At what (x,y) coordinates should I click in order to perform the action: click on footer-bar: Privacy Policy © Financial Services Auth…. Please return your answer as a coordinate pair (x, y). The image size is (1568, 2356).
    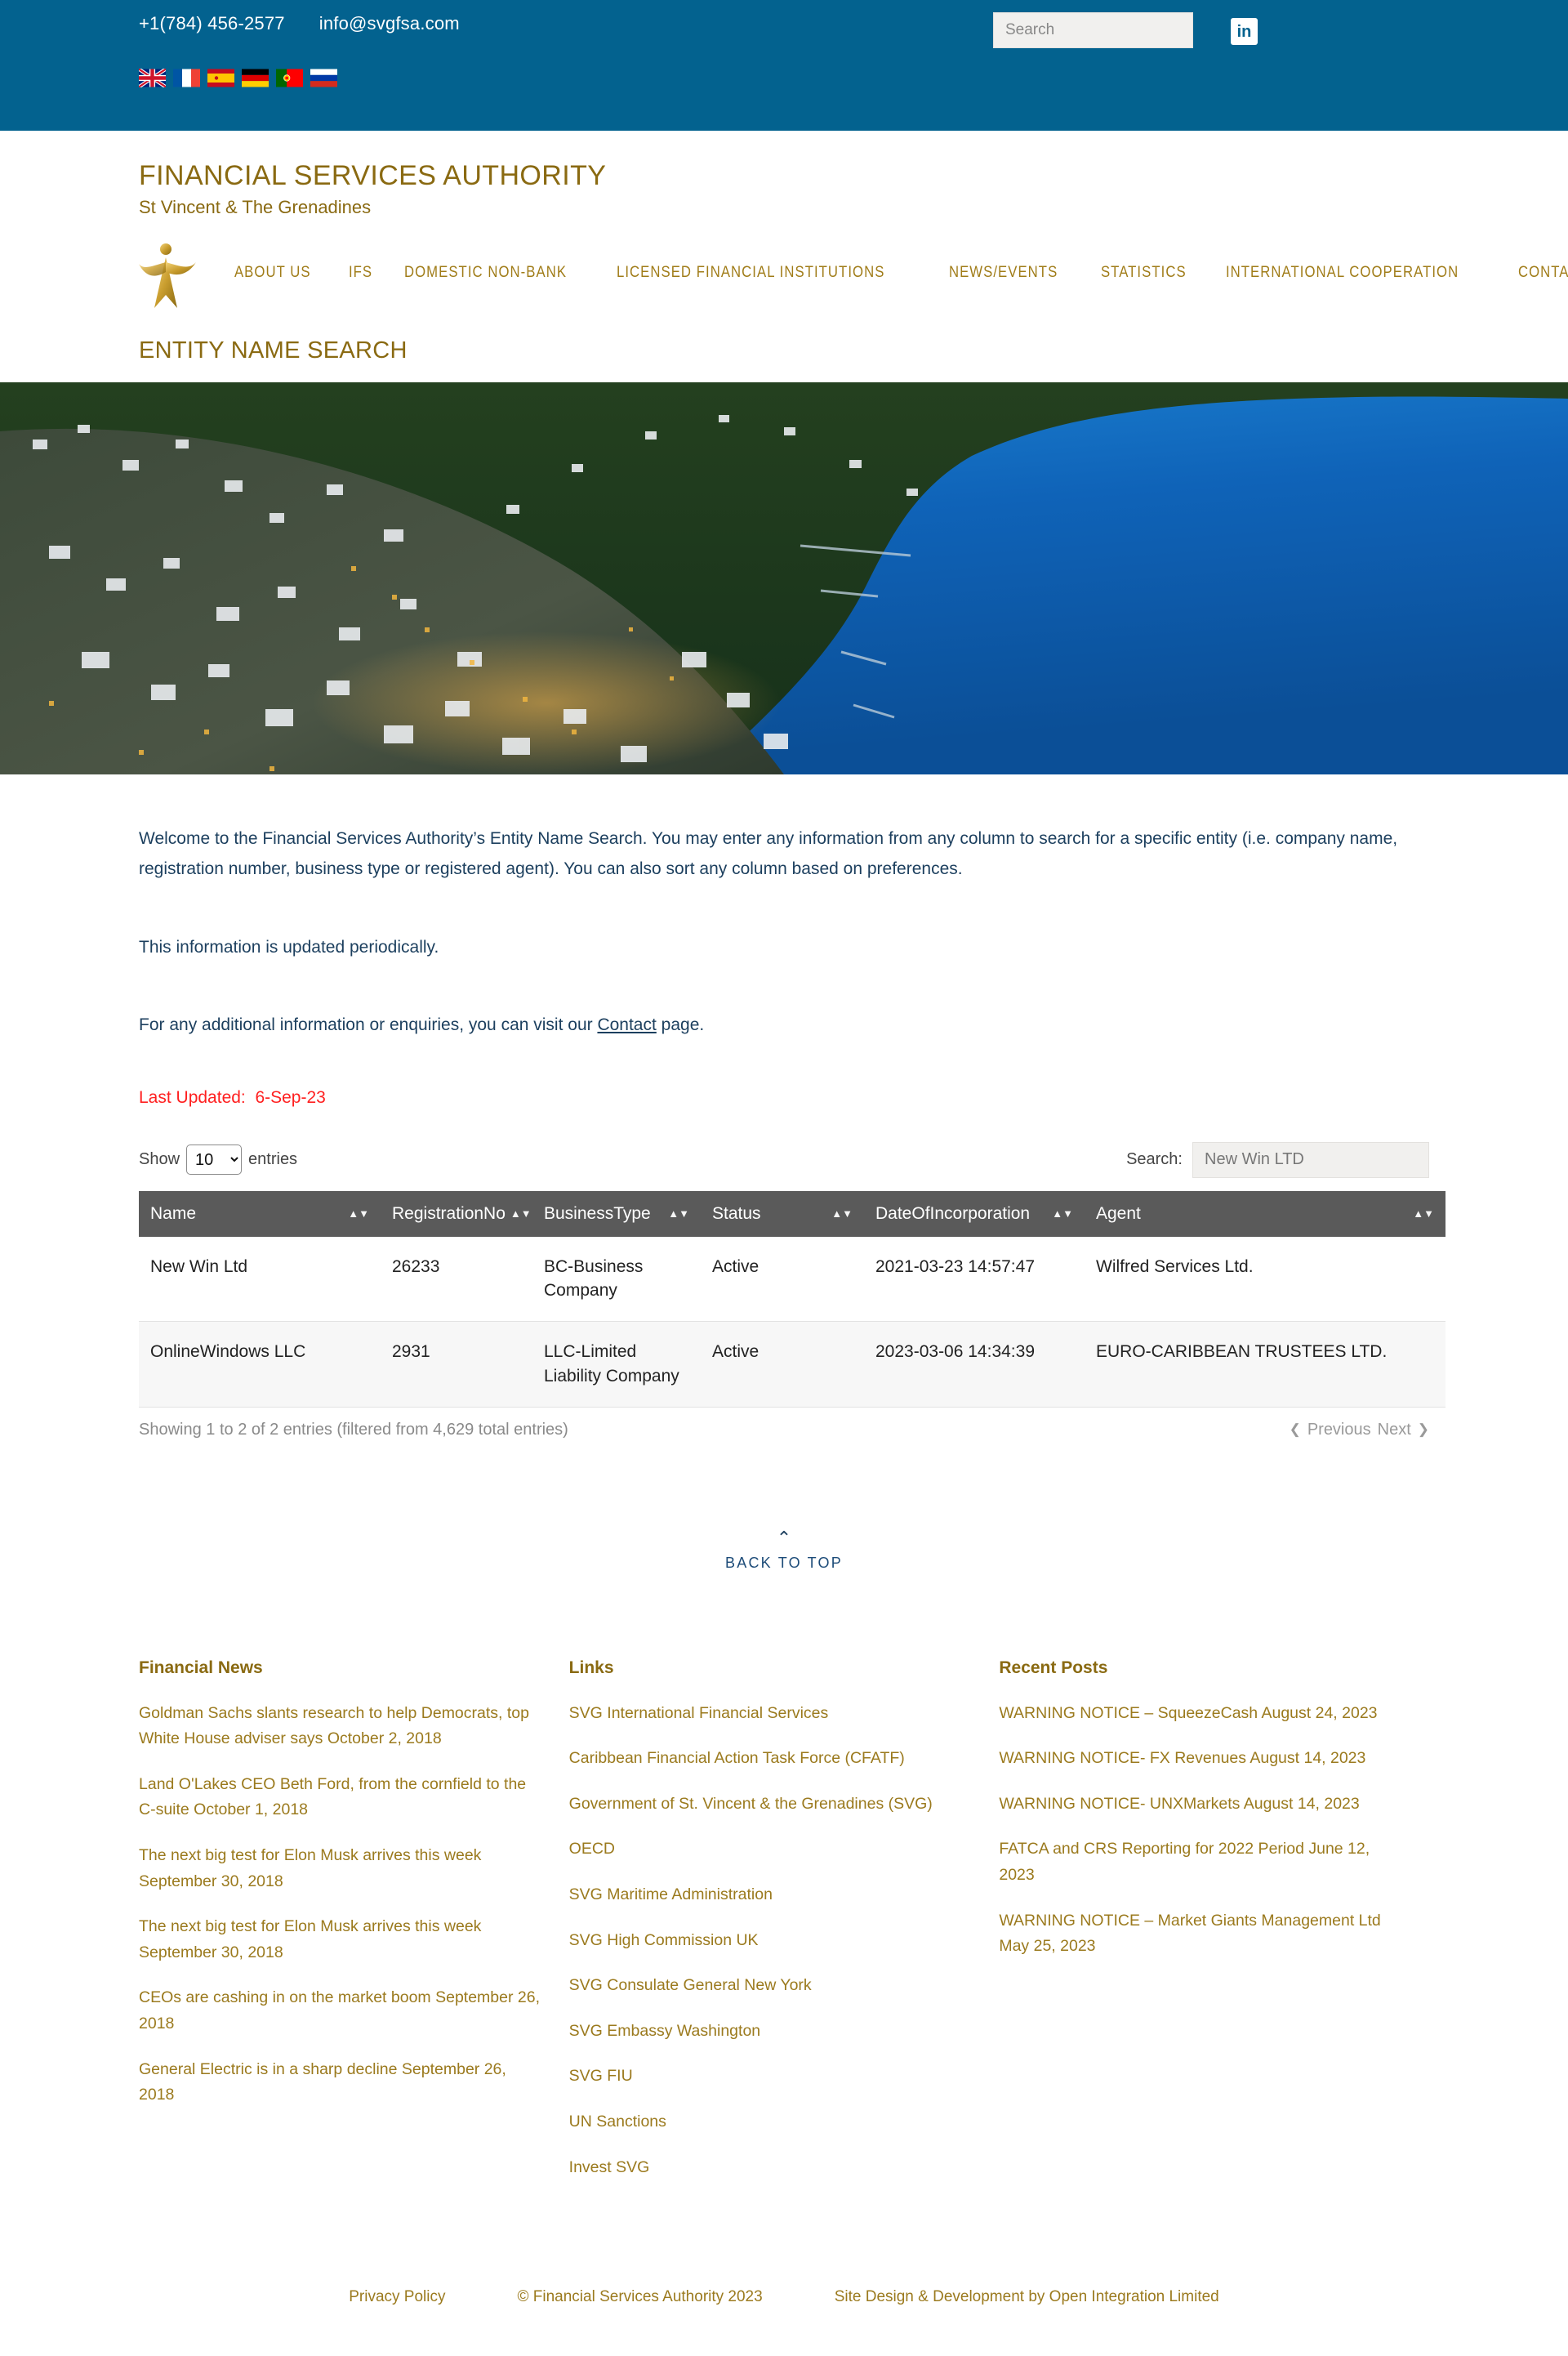
    Looking at the image, I should click on (784, 2302).